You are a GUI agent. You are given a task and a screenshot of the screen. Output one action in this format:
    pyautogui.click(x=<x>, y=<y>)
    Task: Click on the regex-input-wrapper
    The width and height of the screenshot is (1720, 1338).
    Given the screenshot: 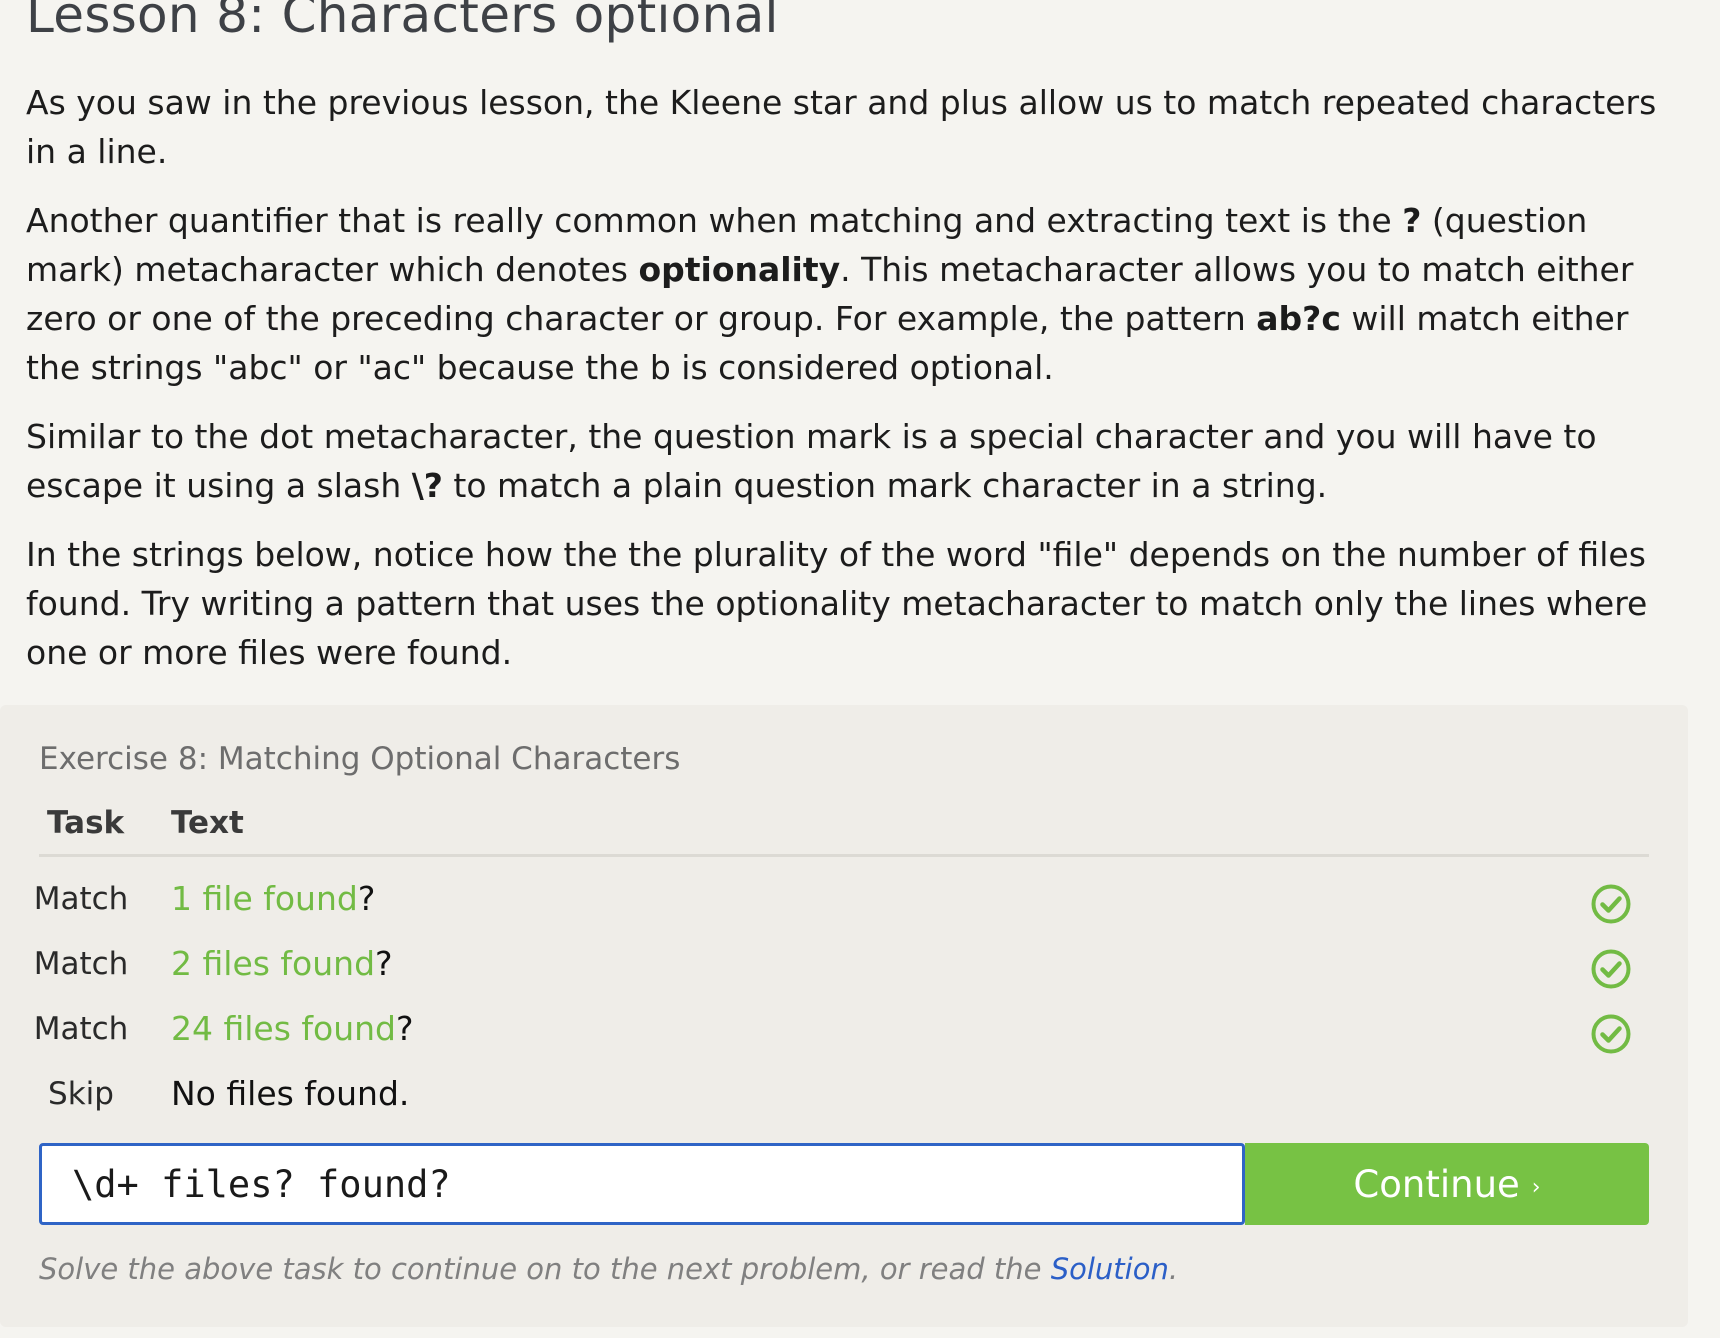 What is the action you would take?
    pyautogui.click(x=642, y=1184)
    